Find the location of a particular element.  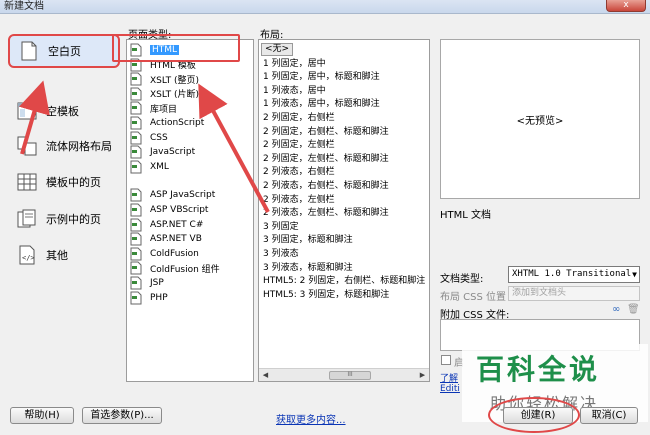

blank-template-icon is located at coordinates (27, 111).